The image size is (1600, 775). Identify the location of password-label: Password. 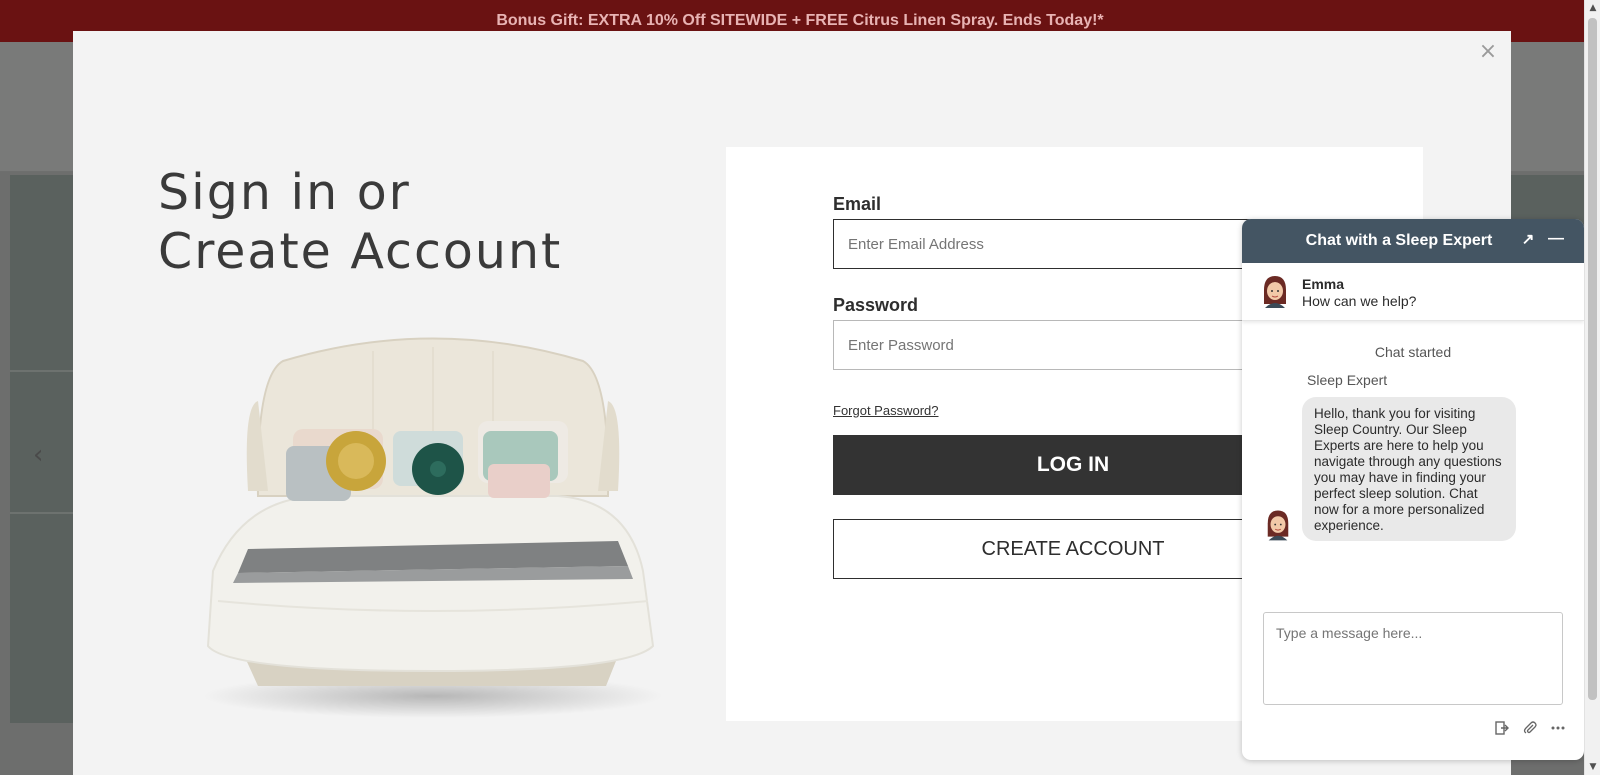
(876, 305).